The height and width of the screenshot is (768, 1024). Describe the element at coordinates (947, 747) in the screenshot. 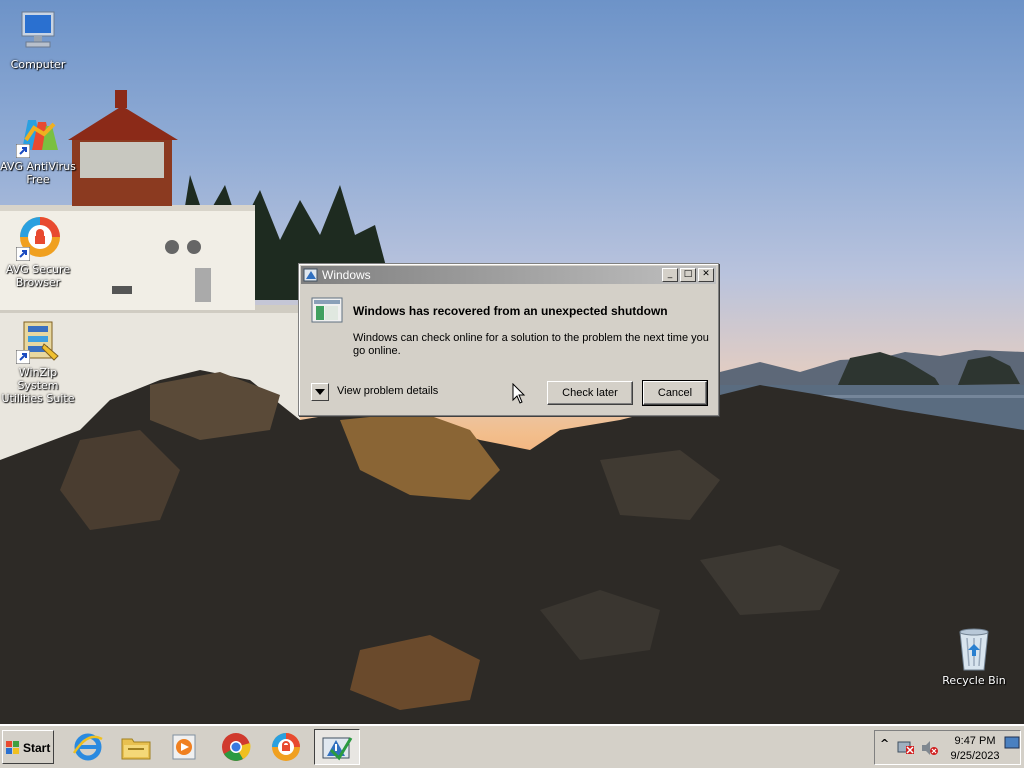

I see `system-tray: ^ 9:47 PM 9/25/2023` at that location.